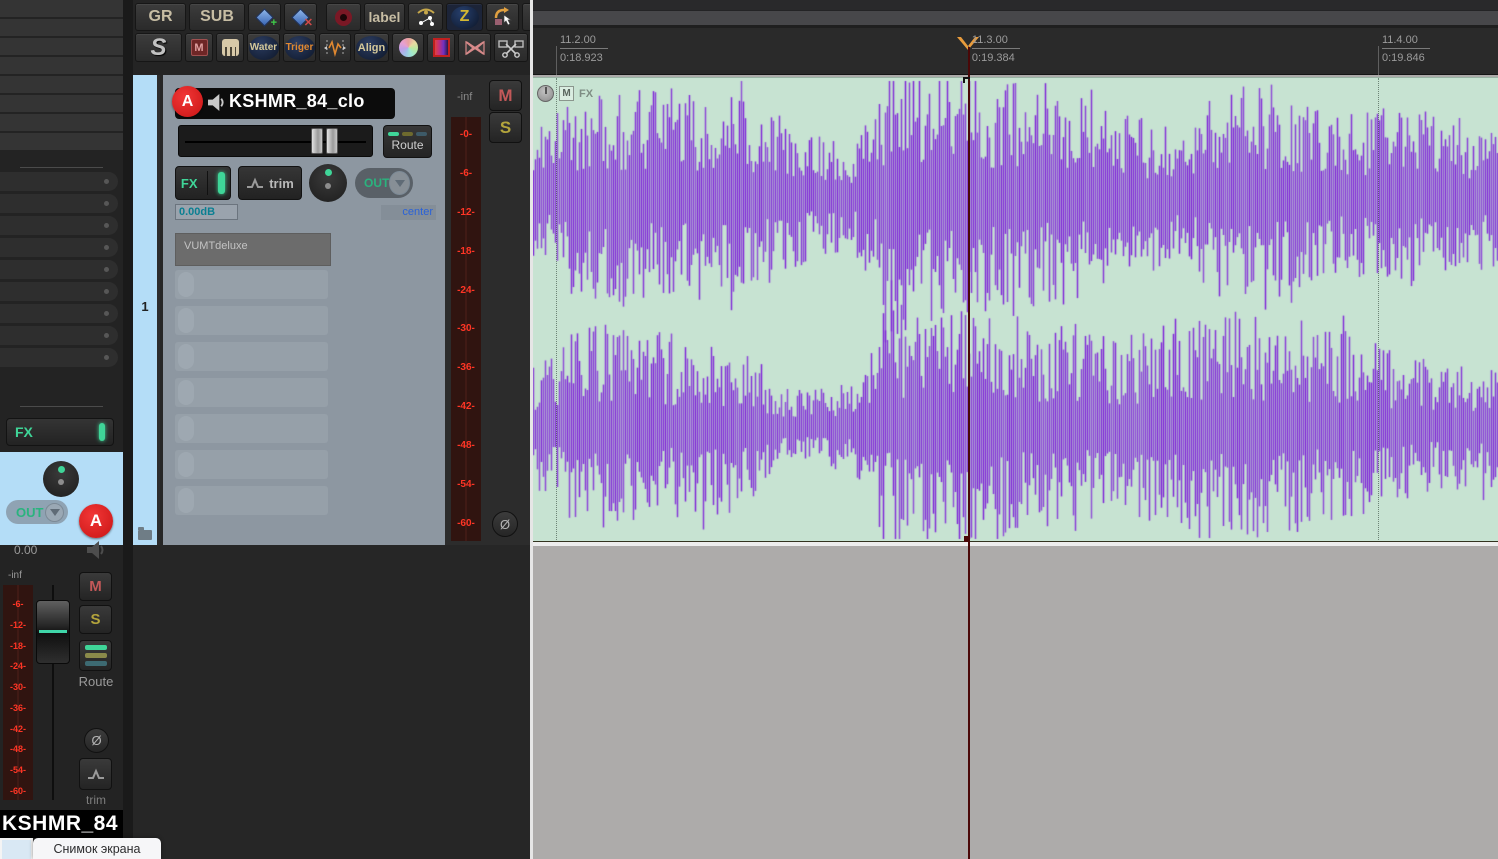 The width and height of the screenshot is (1498, 859). I want to click on mcp-fx-button: FX, so click(60, 432).